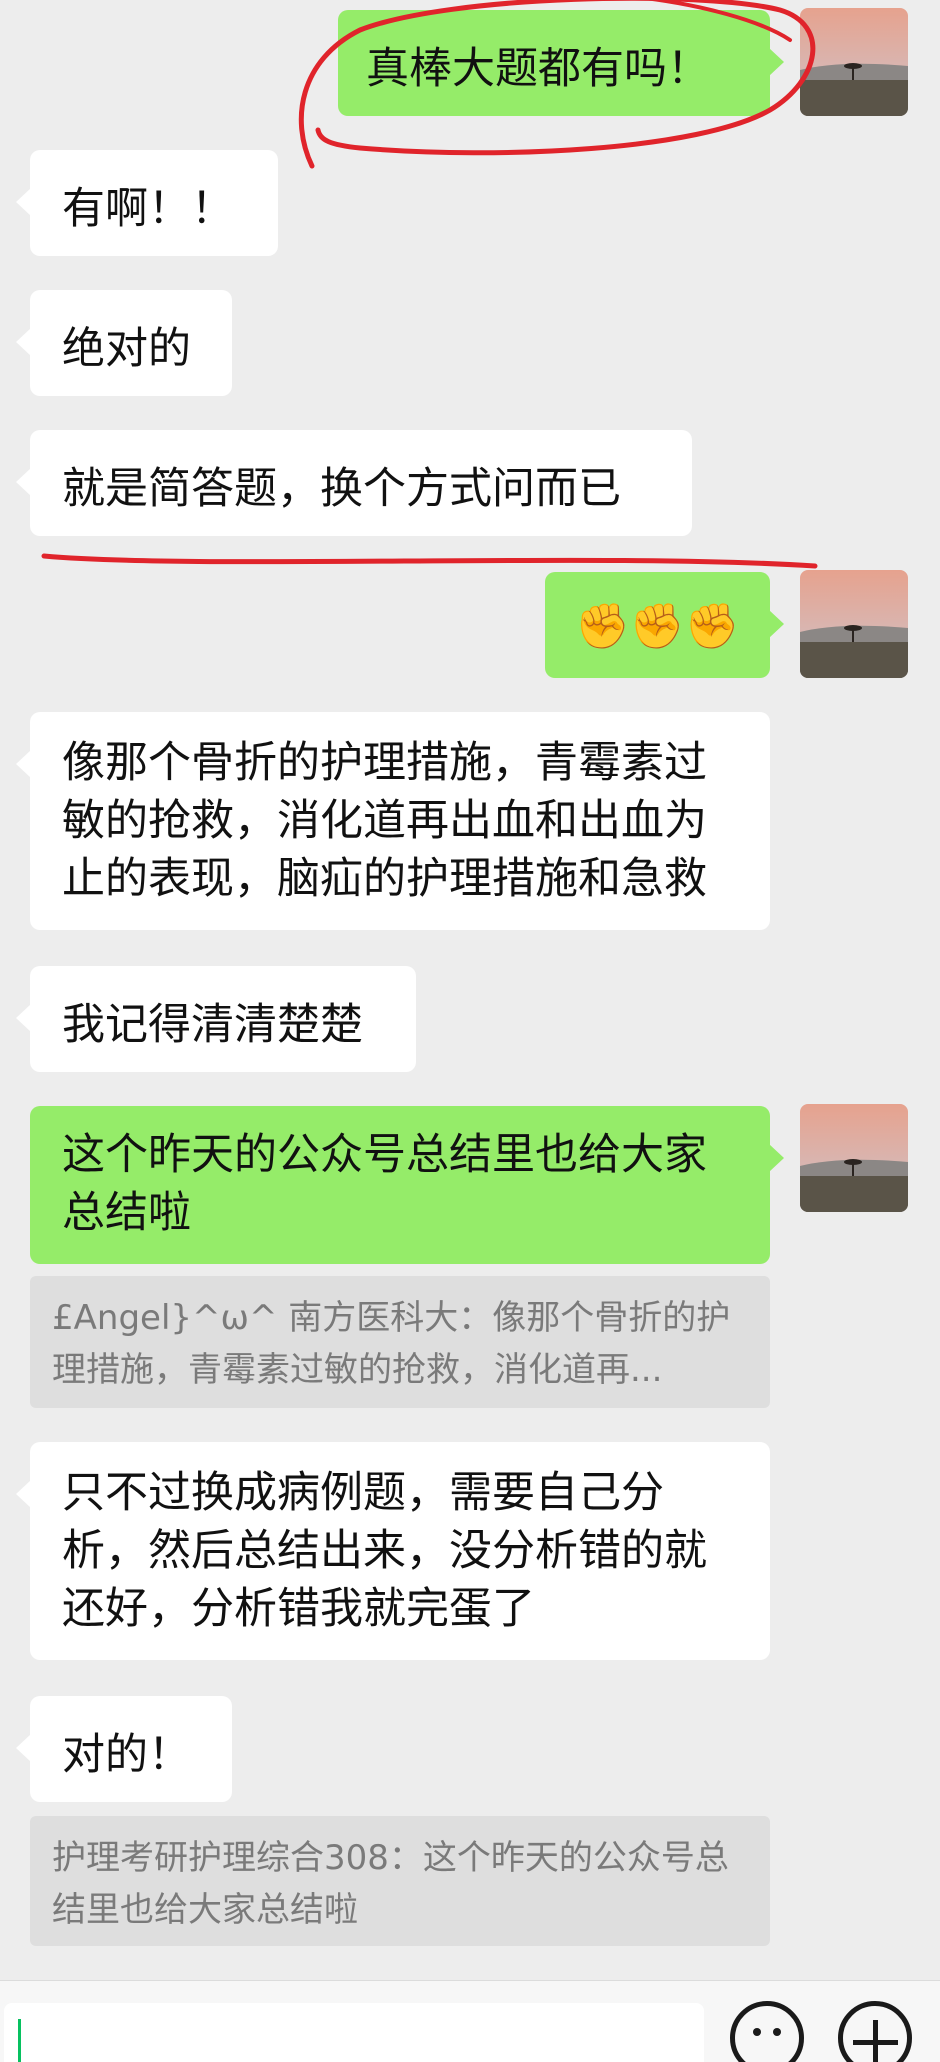  I want to click on smiley-face-icon, so click(767, 2031).